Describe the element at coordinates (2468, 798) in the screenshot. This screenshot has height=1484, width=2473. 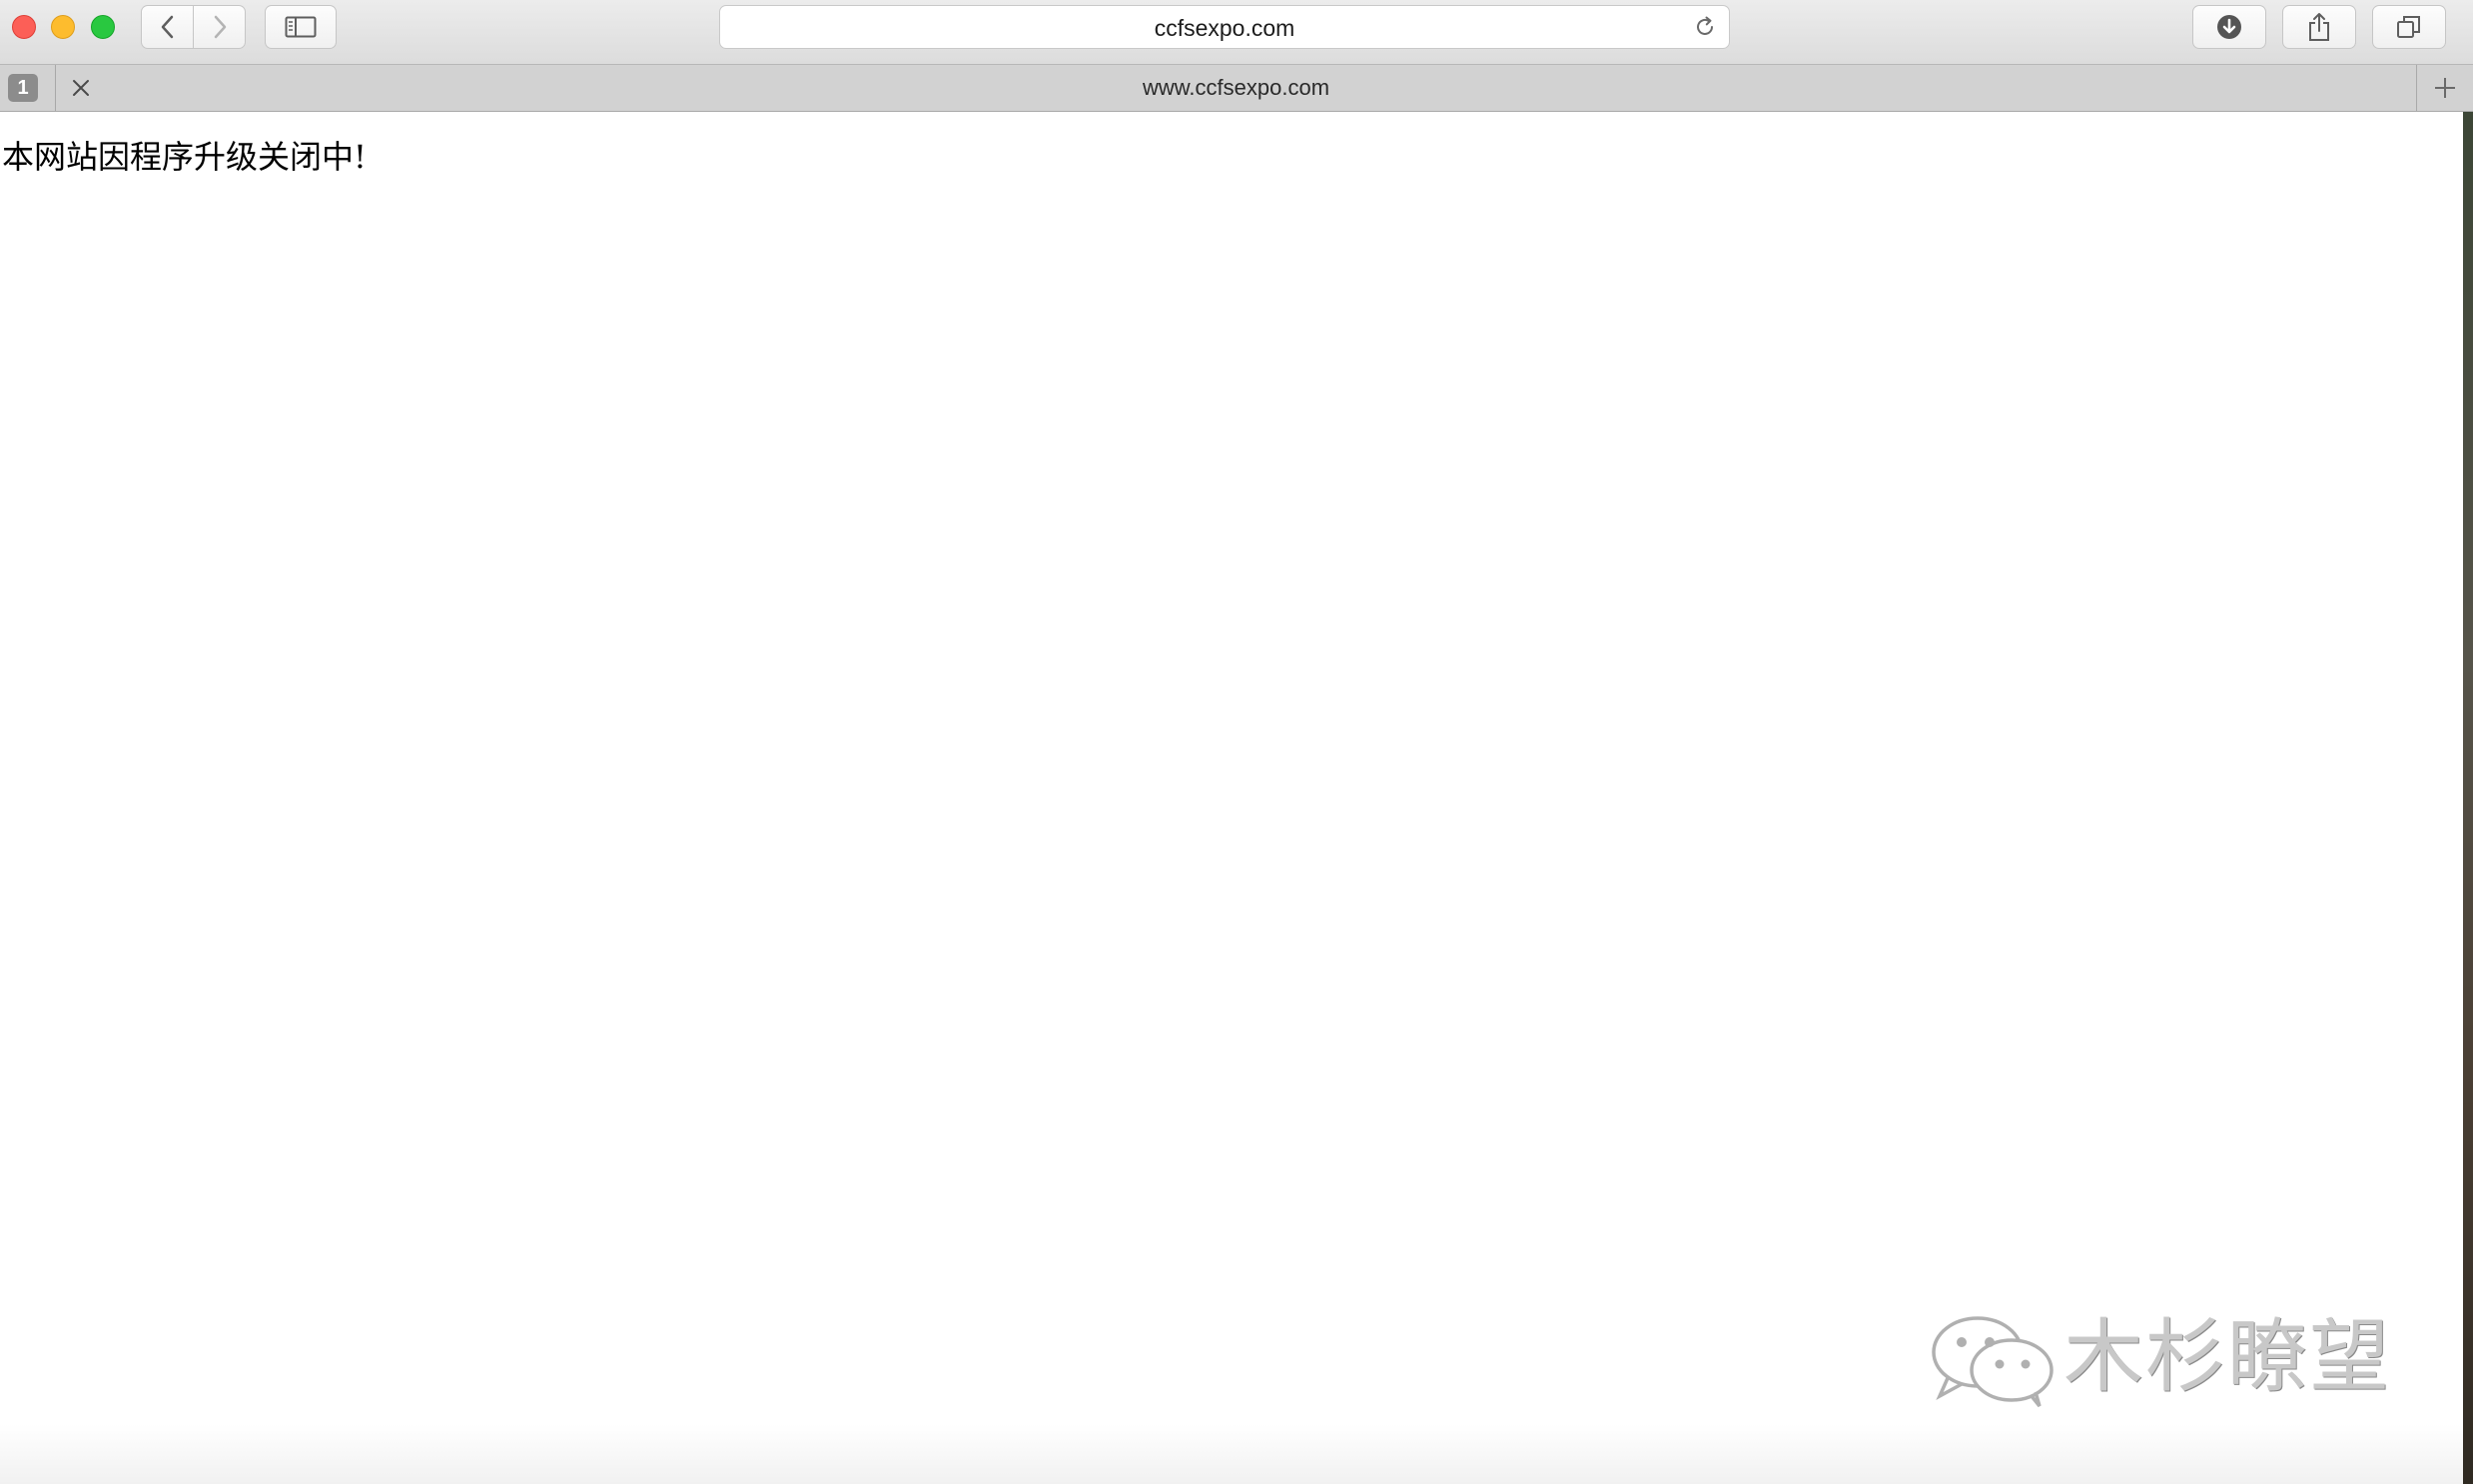
I see `desktop-background-edge` at that location.